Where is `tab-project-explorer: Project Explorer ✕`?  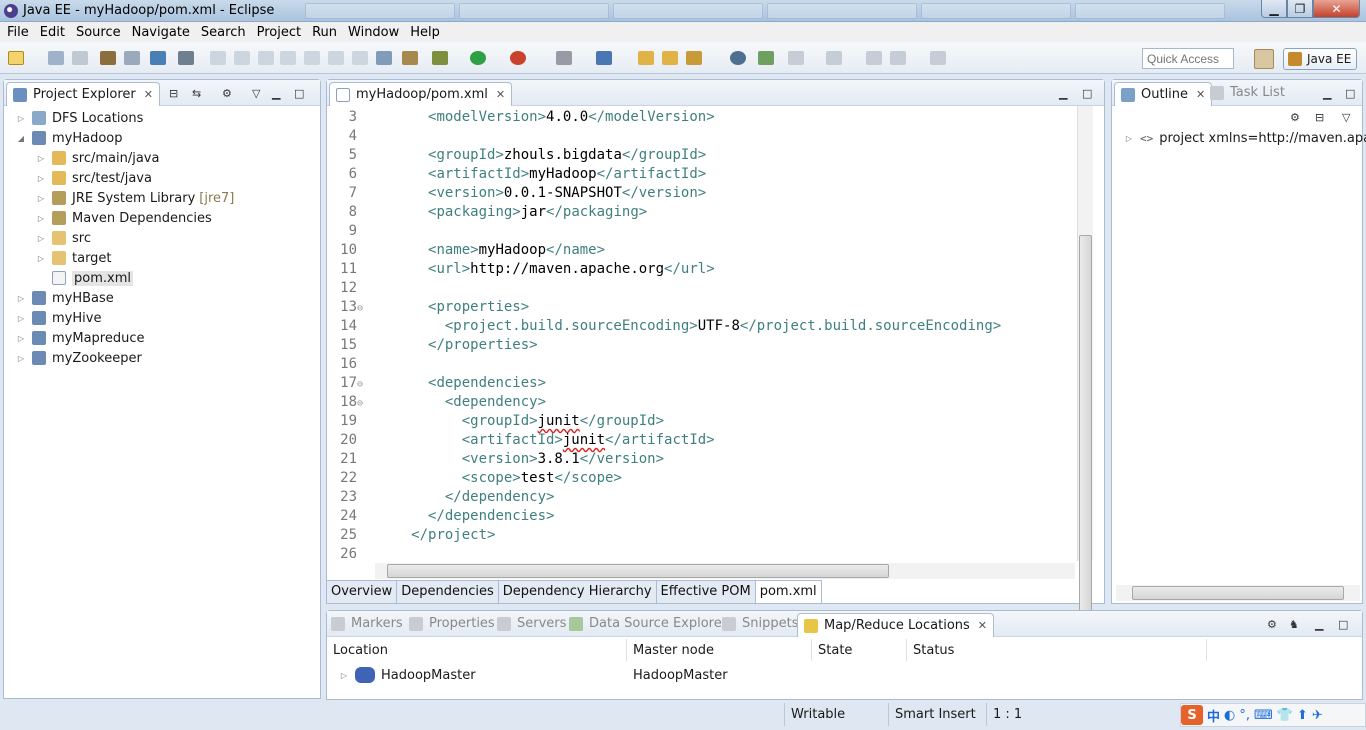
tab-project-explorer: Project Explorer ✕ is located at coordinates (83, 94).